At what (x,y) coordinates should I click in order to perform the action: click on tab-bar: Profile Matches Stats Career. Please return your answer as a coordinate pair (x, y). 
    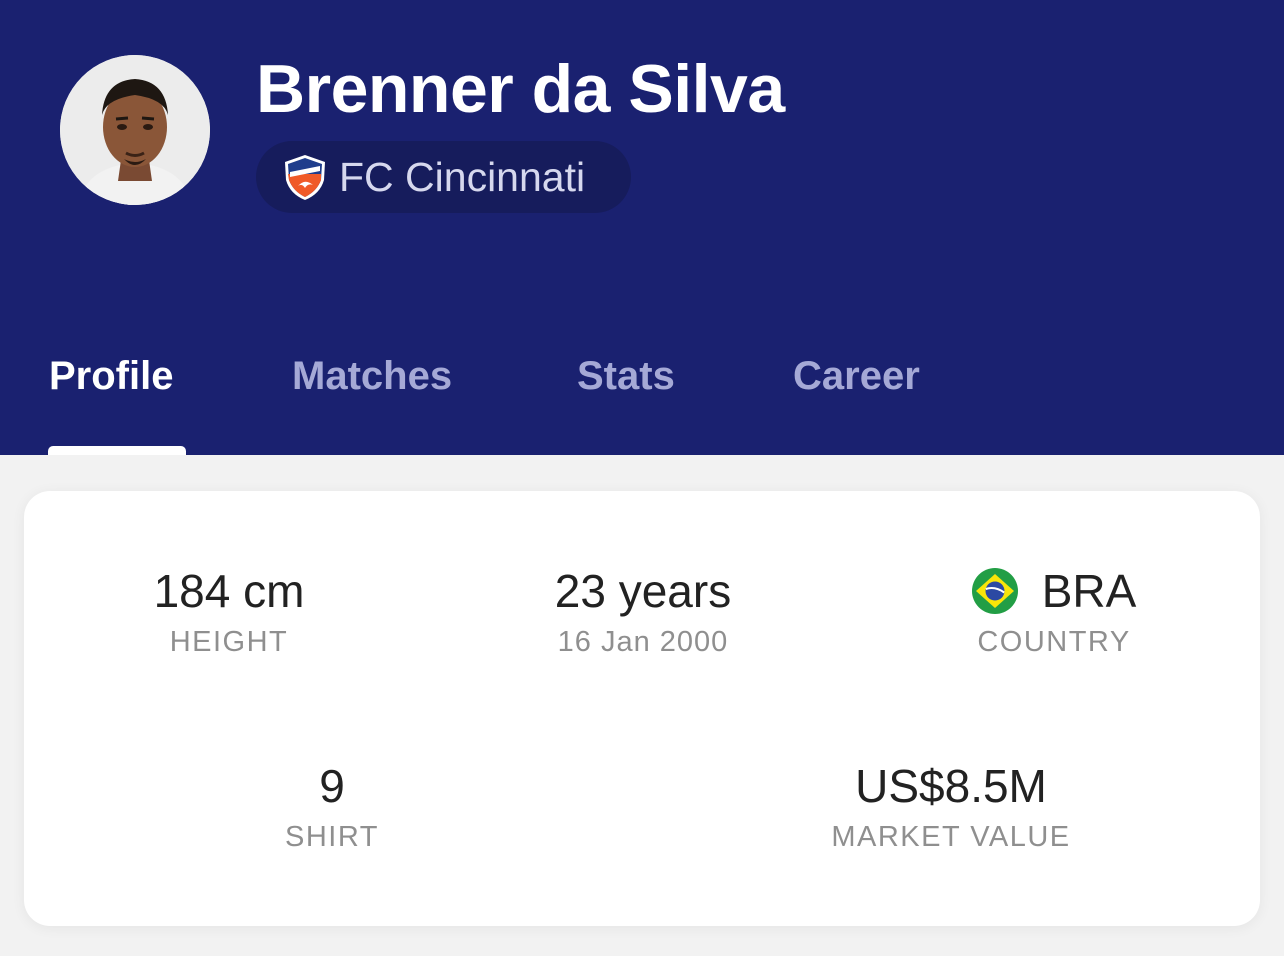
    Looking at the image, I should click on (642, 397).